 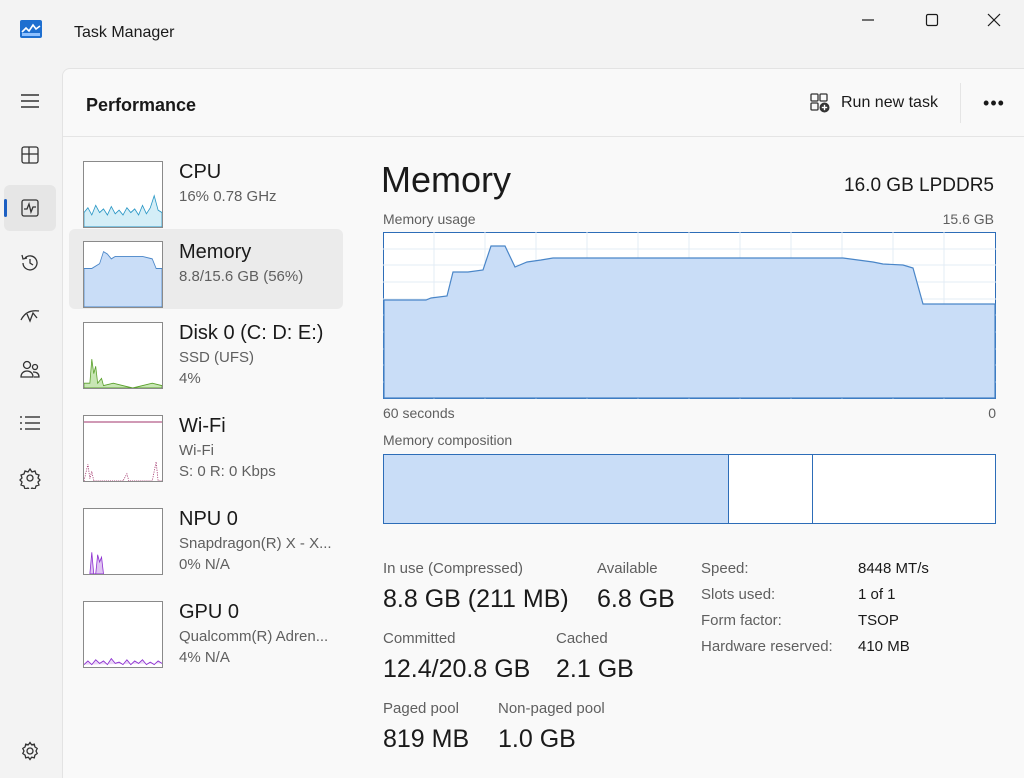 I want to click on composition-in-use-segment, so click(x=557, y=489).